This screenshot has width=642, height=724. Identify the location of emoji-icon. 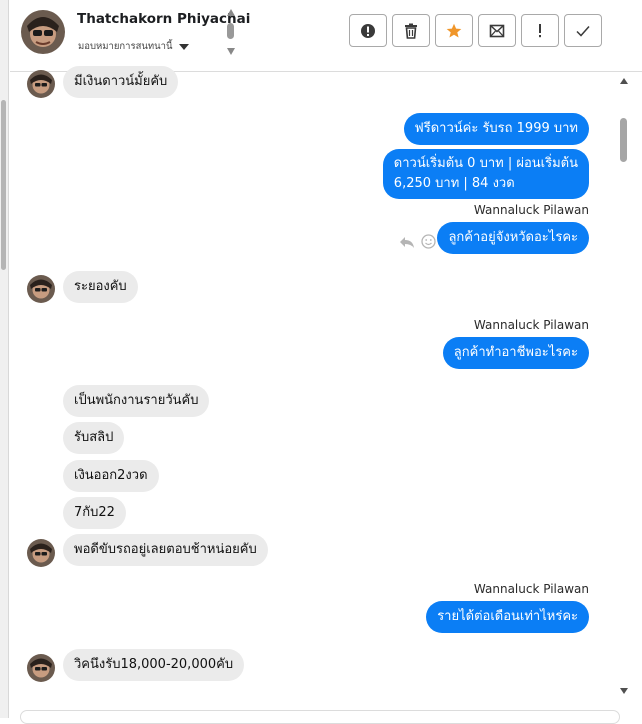
(428, 241).